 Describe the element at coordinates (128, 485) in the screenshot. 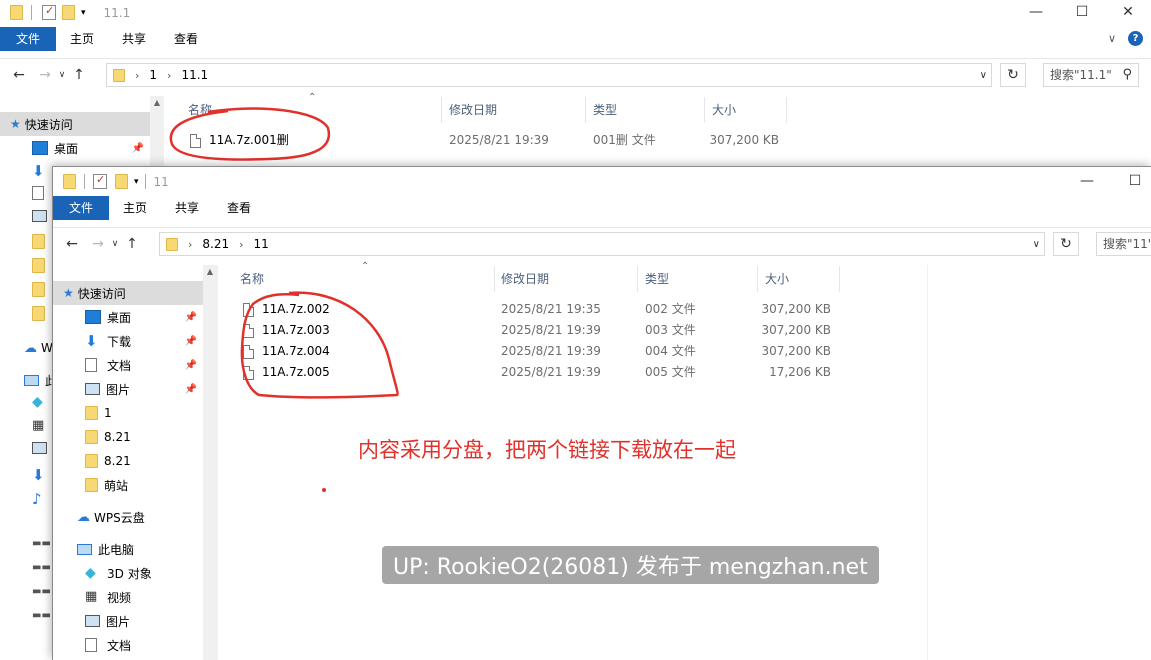

I see `nav-item: 萌站` at that location.